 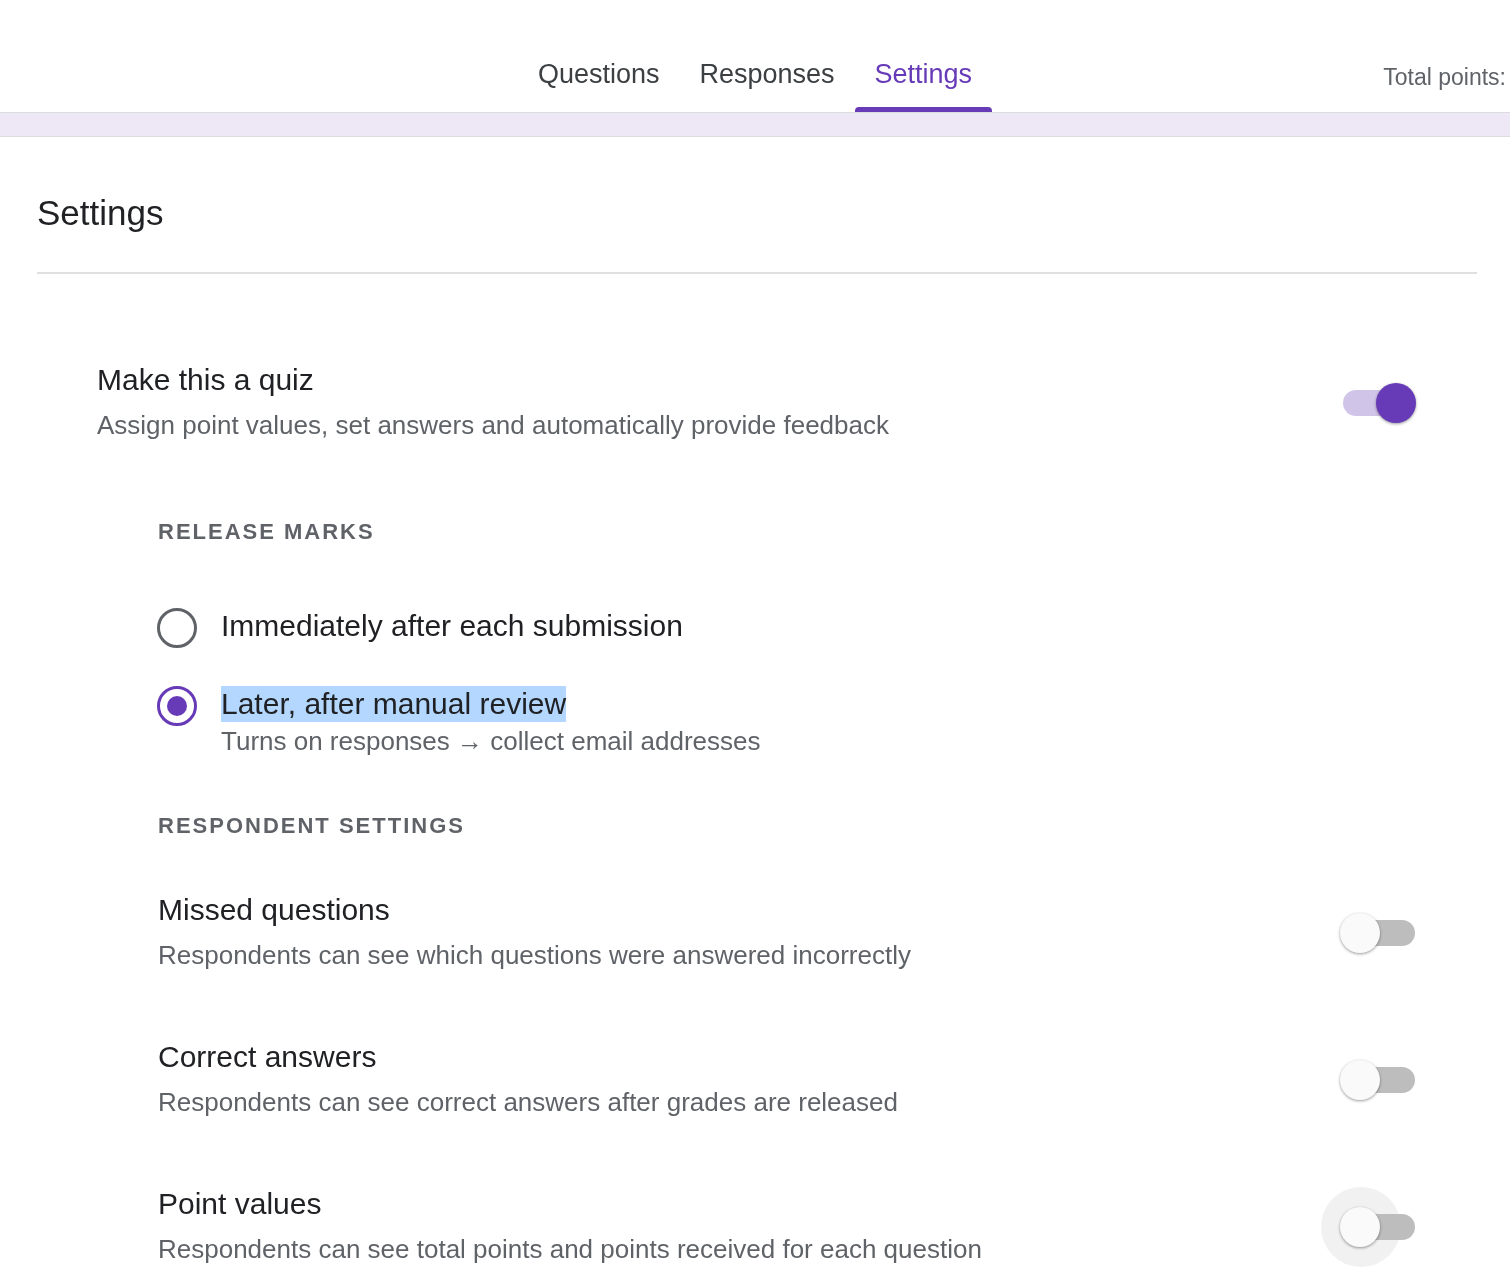 I want to click on tab: Questions, so click(x=598, y=56).